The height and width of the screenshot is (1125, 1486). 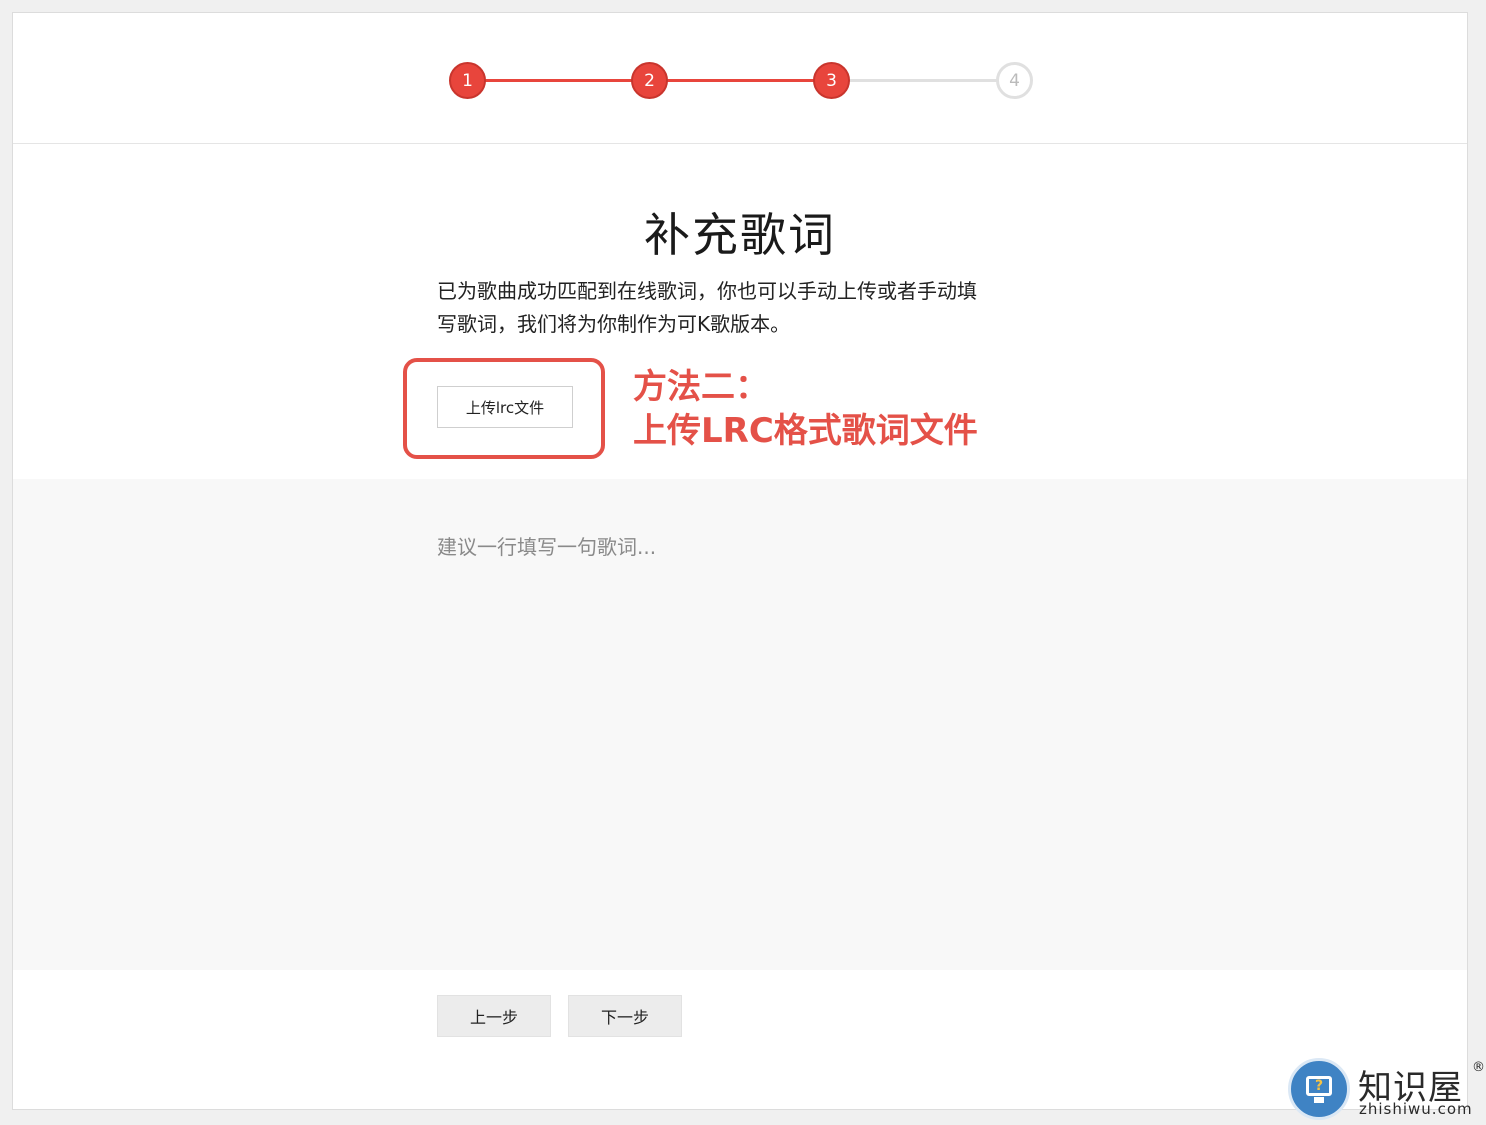 I want to click on description-line-1: 已为歌曲成功匹配到在线歌词，你也可以手动上传或者手动填, so click(x=707, y=291).